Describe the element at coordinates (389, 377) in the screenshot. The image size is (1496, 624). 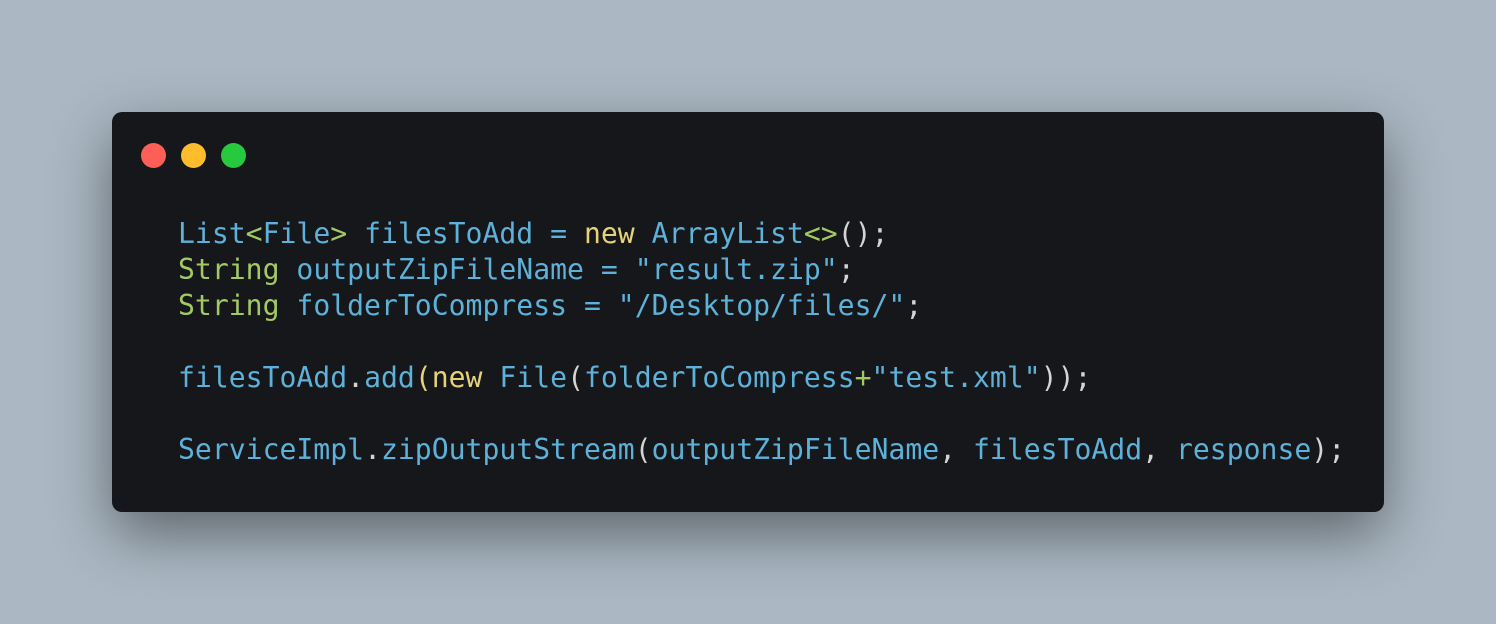
I see `code-token-identifier: add` at that location.